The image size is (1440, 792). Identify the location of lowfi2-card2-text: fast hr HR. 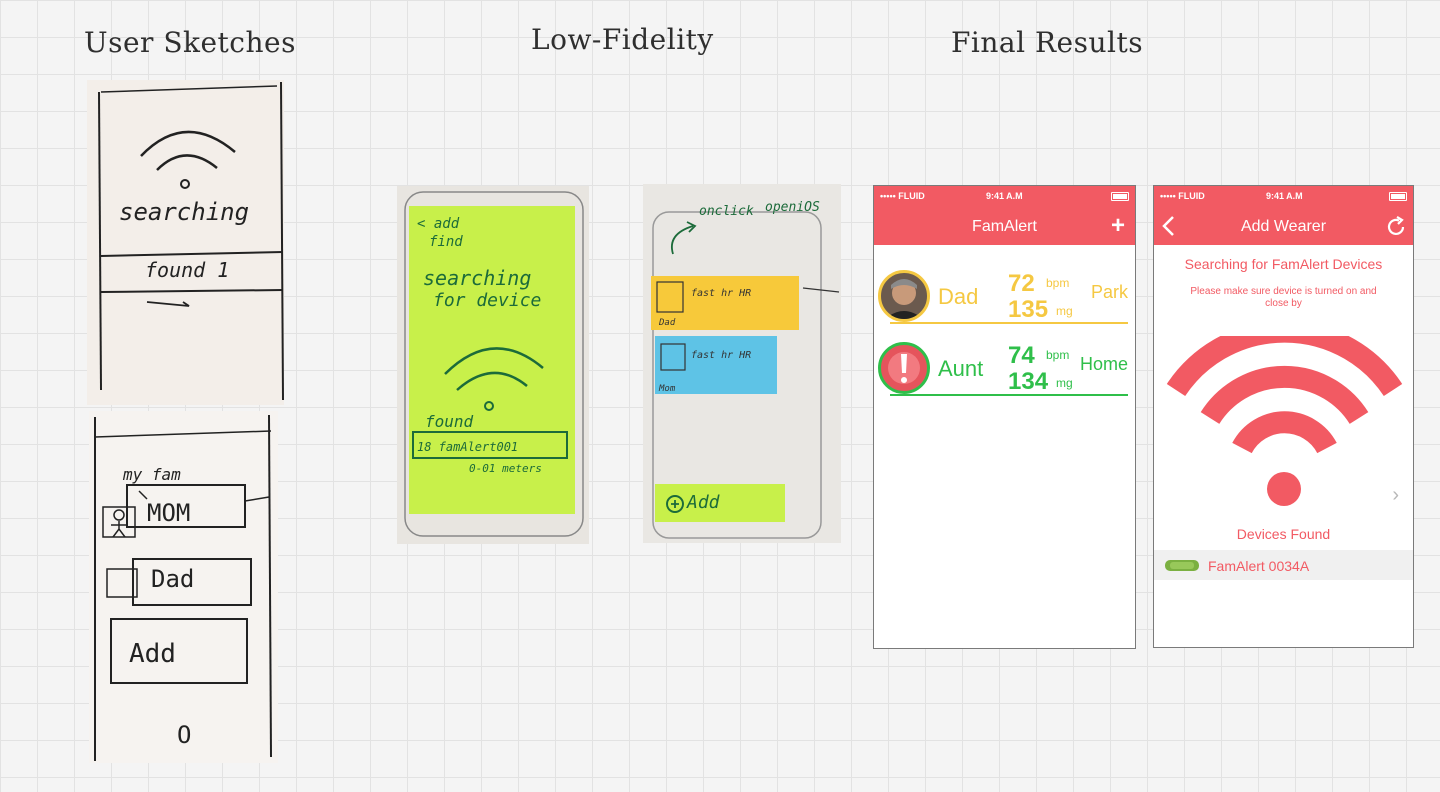
(721, 355).